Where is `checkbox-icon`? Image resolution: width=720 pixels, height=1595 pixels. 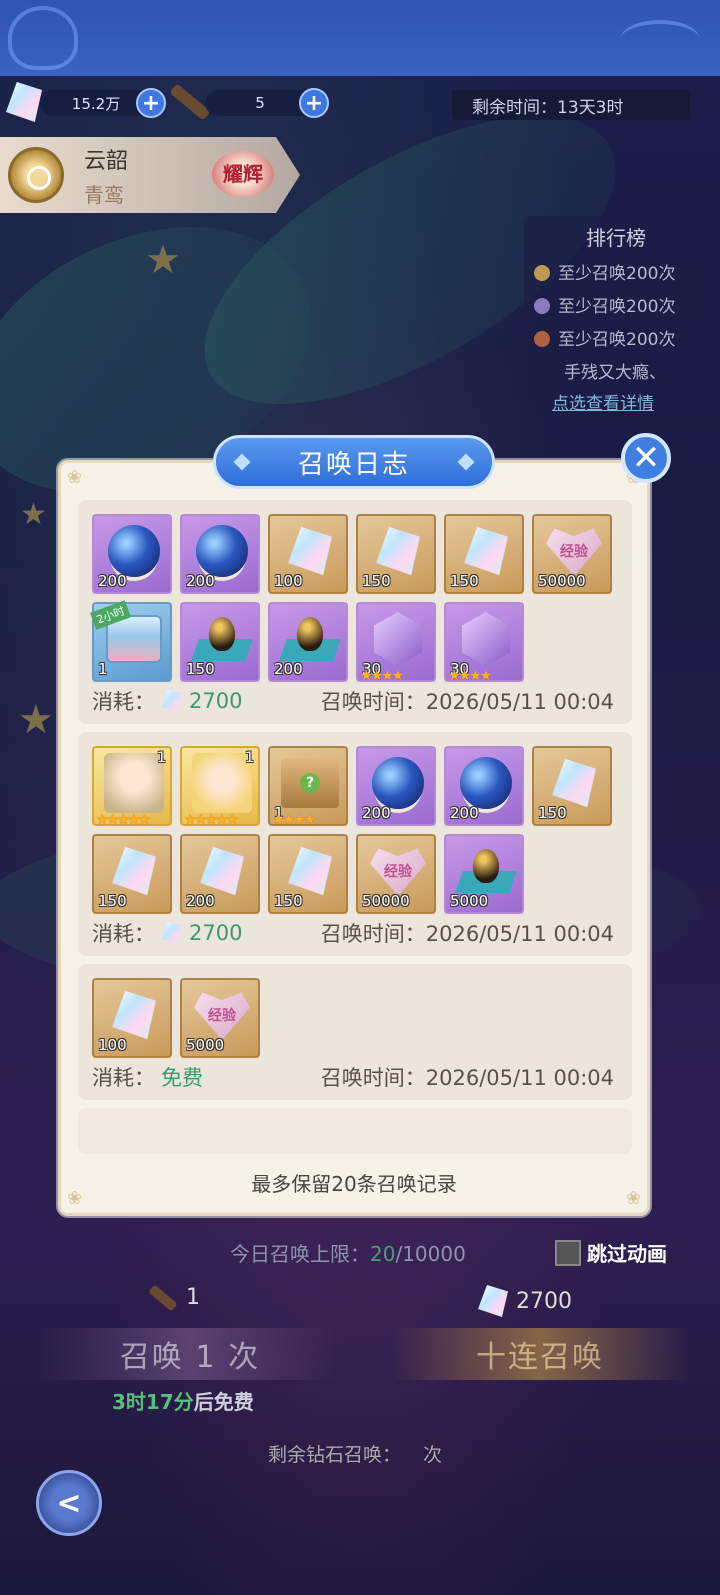 checkbox-icon is located at coordinates (568, 1252).